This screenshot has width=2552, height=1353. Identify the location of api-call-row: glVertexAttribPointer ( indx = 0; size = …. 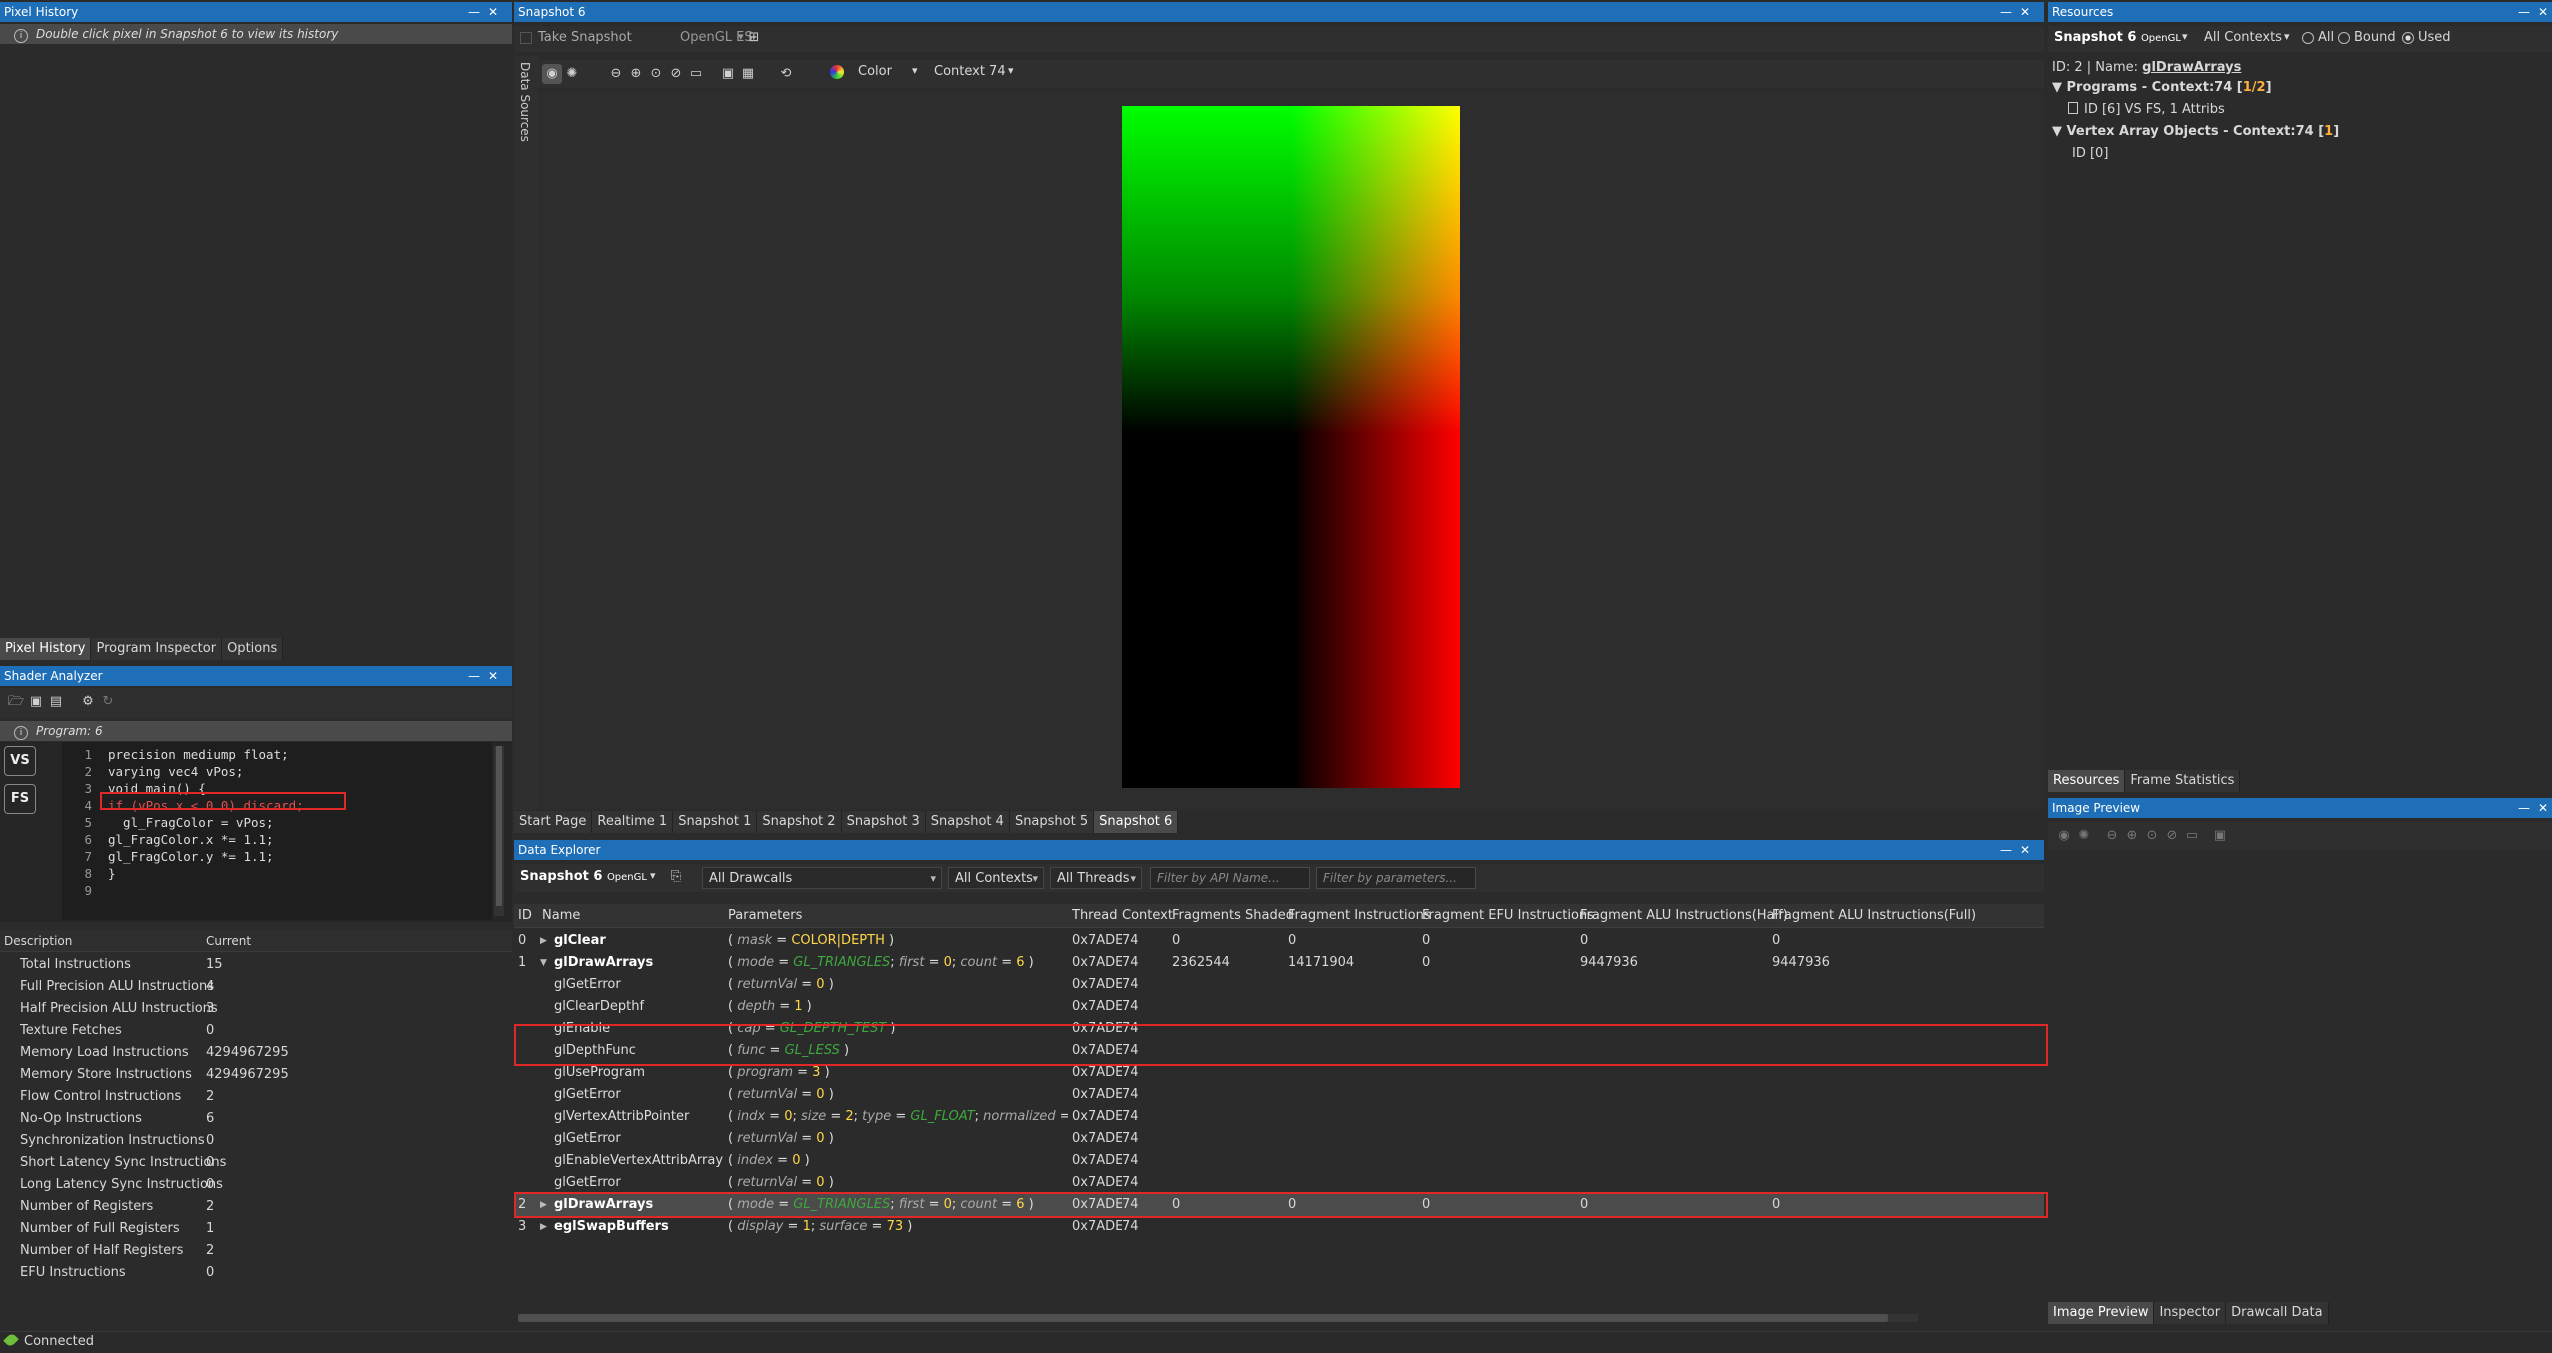
(1279, 1117).